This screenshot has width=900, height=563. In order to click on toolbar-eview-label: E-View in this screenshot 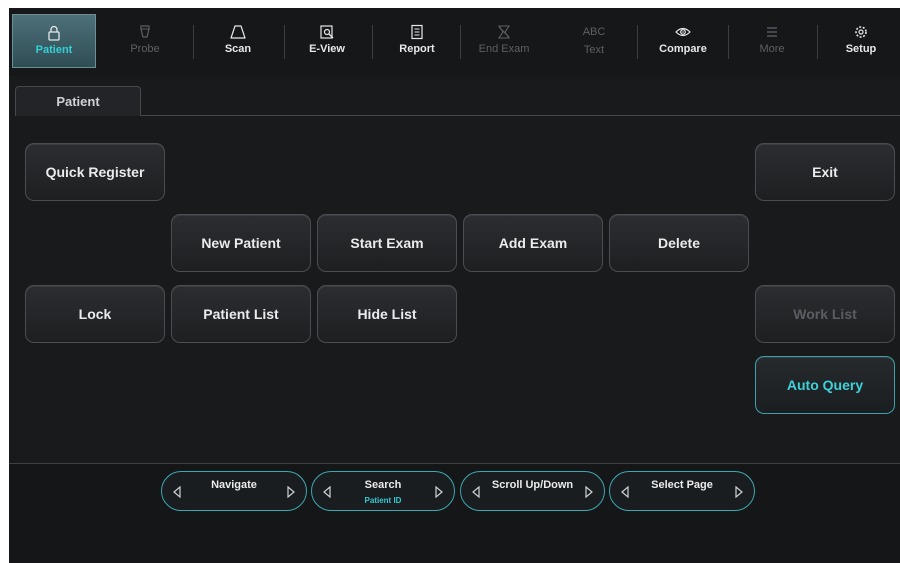, I will do `click(327, 49)`.